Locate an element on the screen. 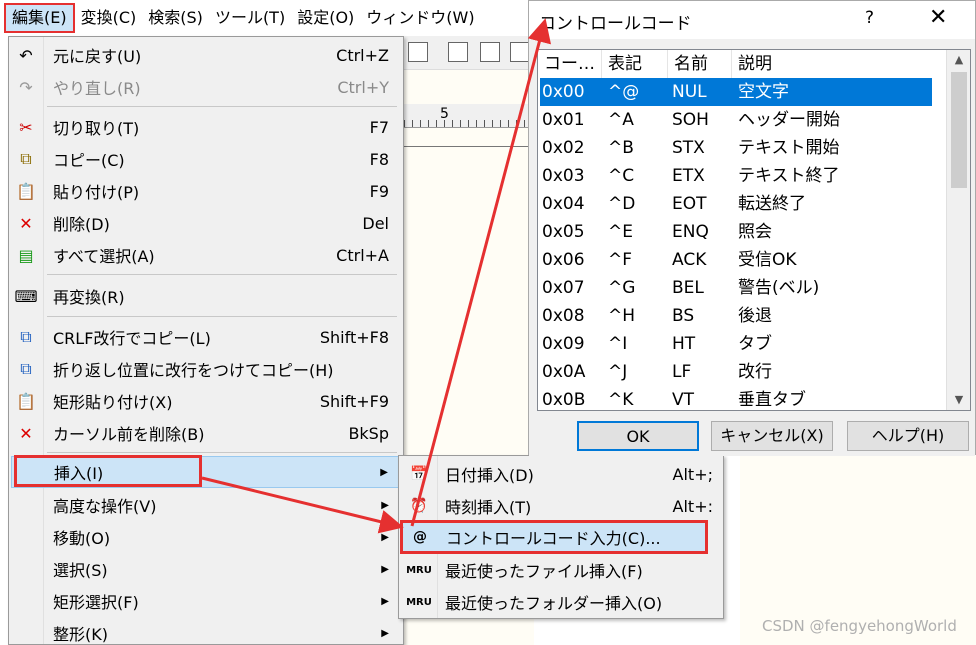  toolbar-grep-replace-icon is located at coordinates (490, 52).